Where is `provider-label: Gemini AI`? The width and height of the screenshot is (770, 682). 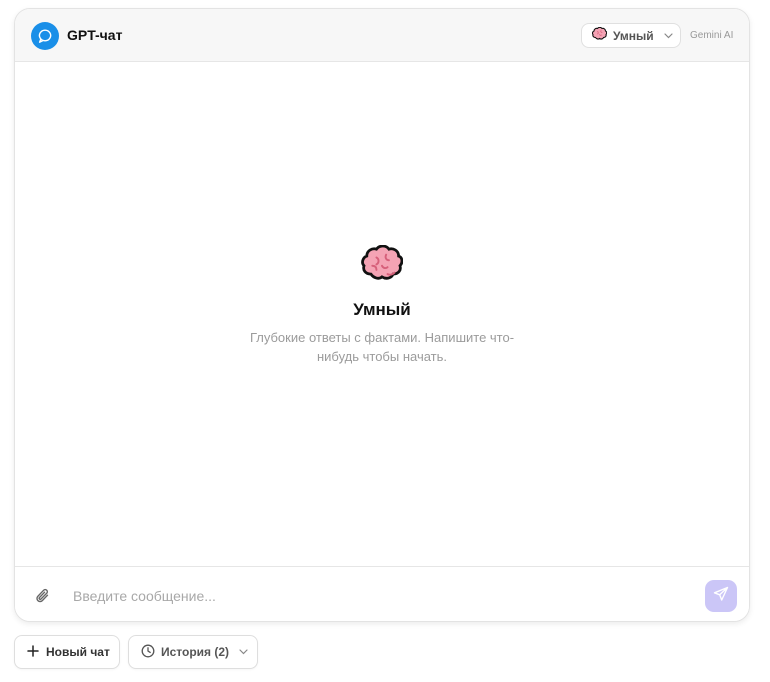
provider-label: Gemini AI is located at coordinates (712, 35).